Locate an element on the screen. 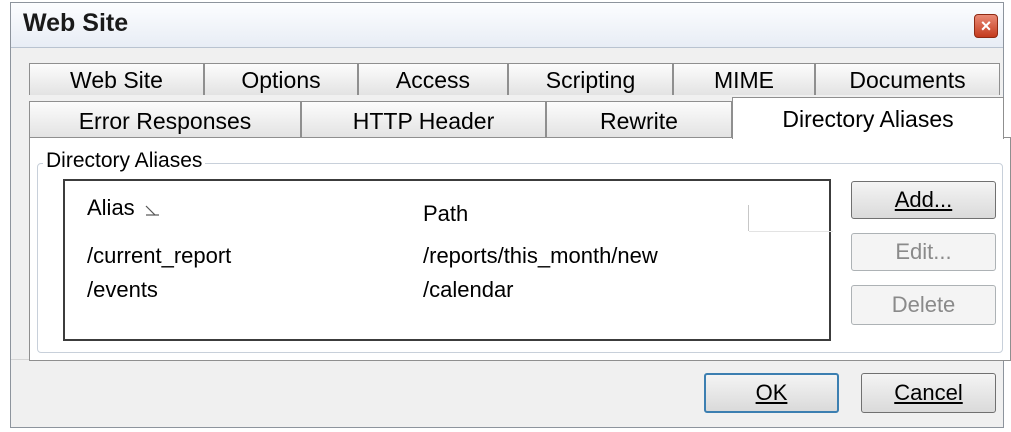 The width and height of the screenshot is (1011, 432). cancel-button: Cancel is located at coordinates (928, 393).